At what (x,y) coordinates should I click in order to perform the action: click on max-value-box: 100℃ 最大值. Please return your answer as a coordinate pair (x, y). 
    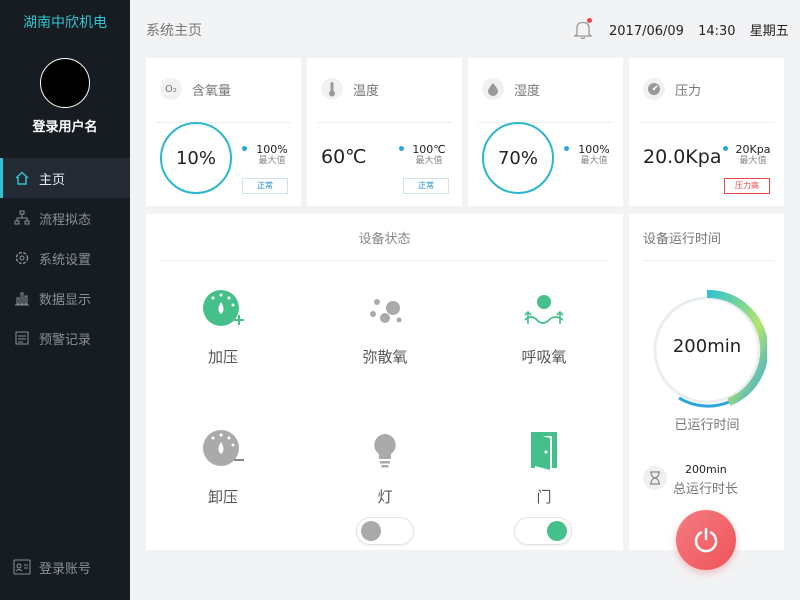
    Looking at the image, I should click on (429, 155).